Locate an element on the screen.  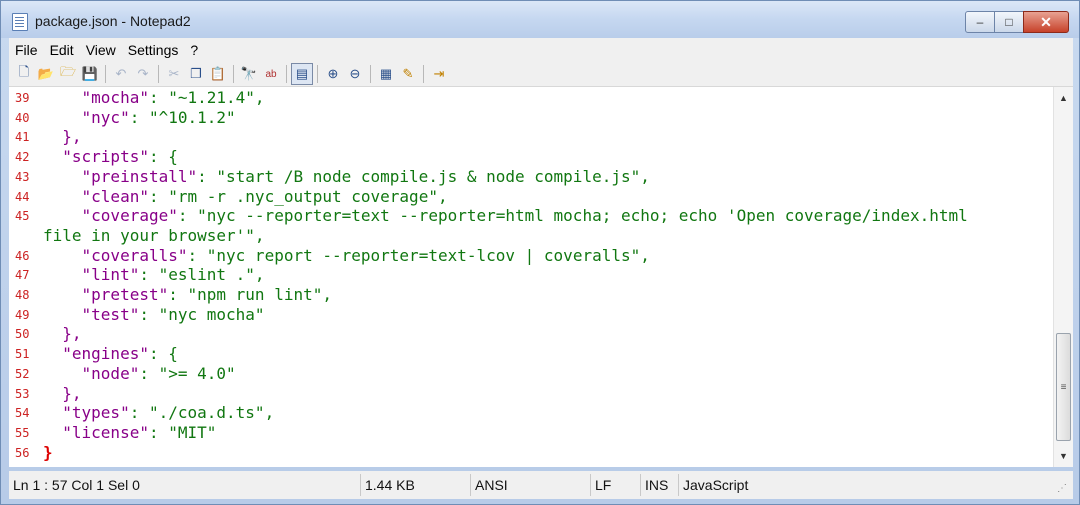
code-line: 51 "engines": { is located at coordinates (531, 354).